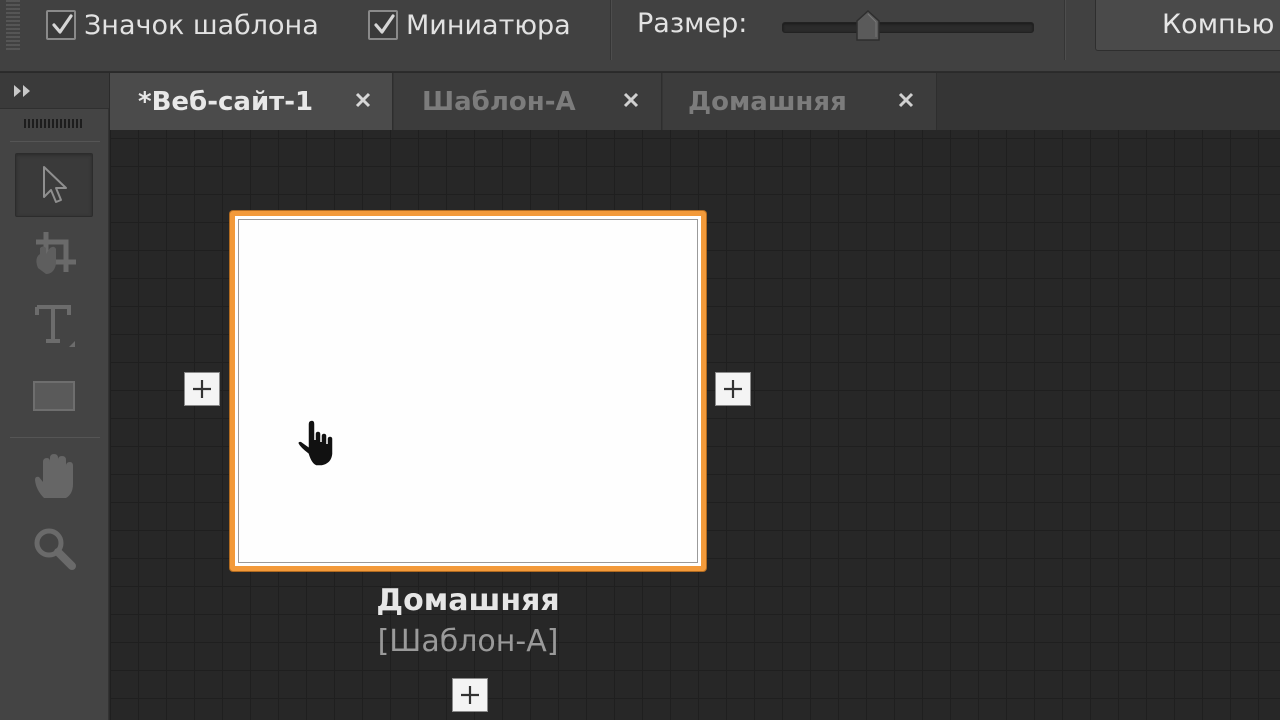 This screenshot has height=720, width=1280. What do you see at coordinates (1218, 24) in the screenshot?
I see `view-mode-dropdown-label: Компью` at bounding box center [1218, 24].